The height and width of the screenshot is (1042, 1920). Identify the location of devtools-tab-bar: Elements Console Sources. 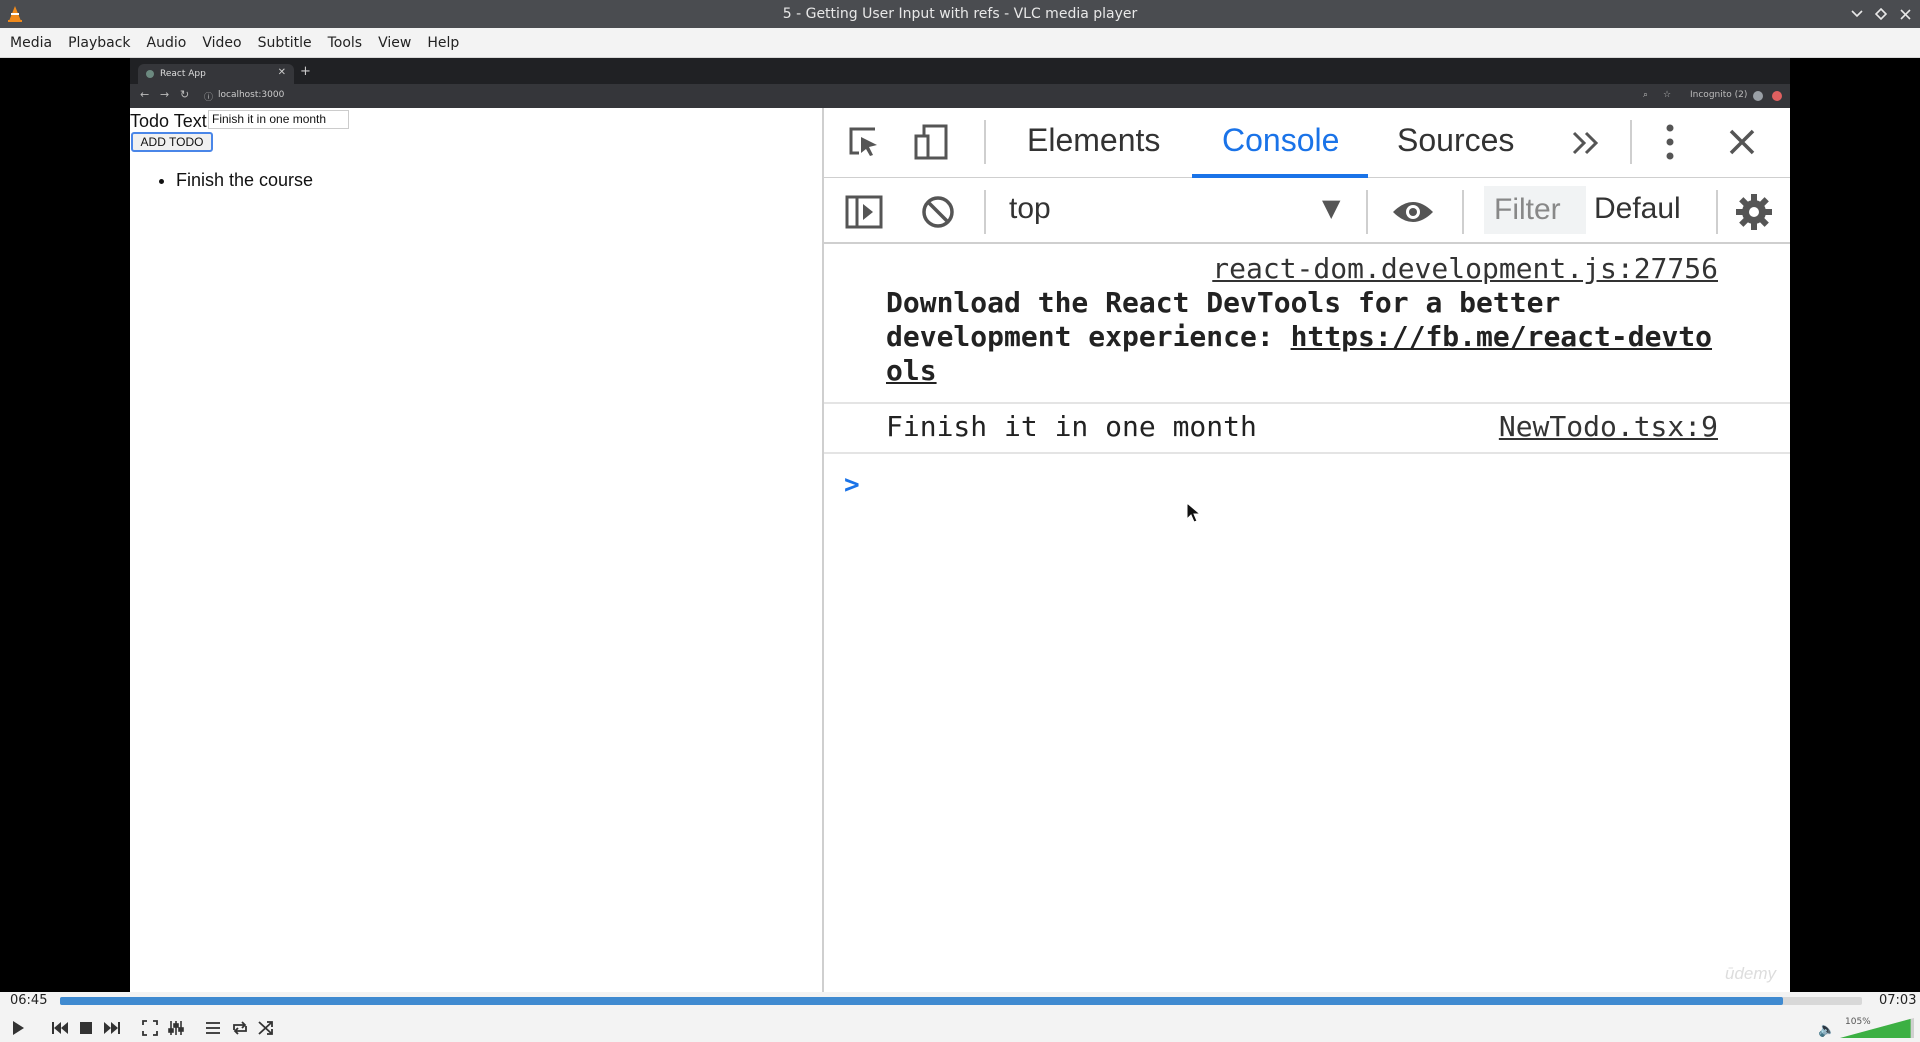
(1307, 143).